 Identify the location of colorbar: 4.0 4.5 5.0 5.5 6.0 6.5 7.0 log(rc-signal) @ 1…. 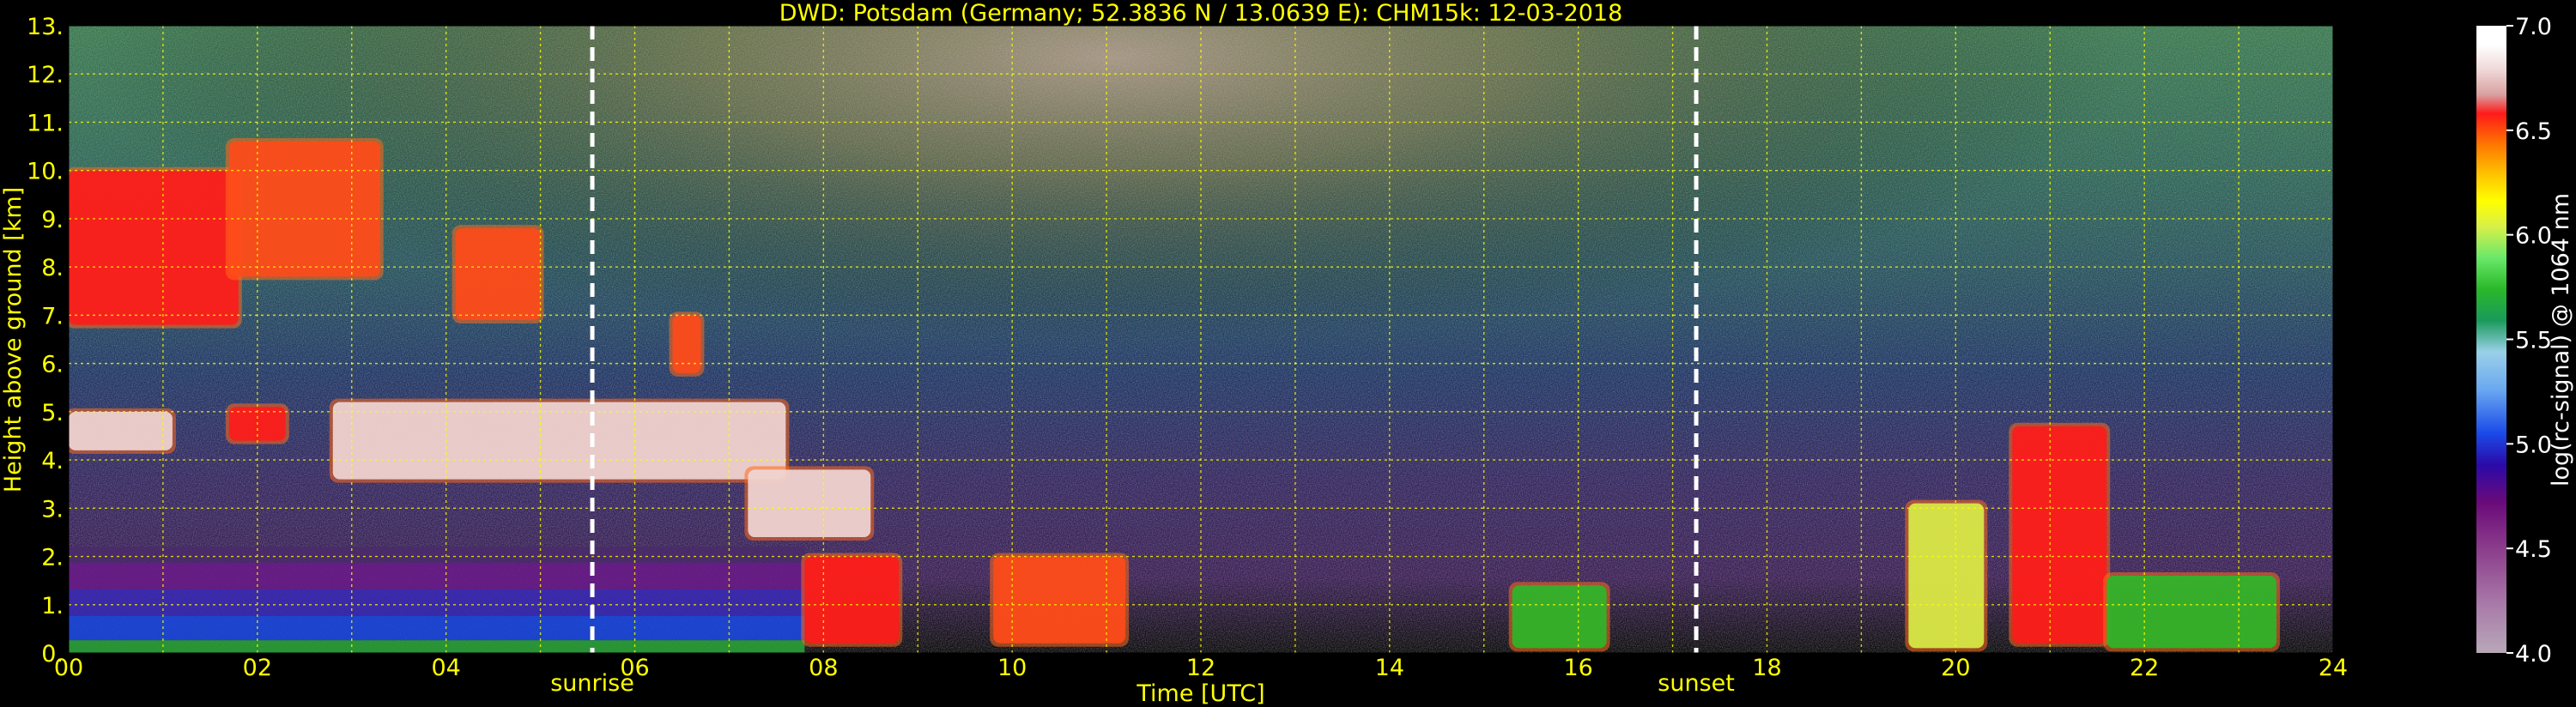
(2525, 341).